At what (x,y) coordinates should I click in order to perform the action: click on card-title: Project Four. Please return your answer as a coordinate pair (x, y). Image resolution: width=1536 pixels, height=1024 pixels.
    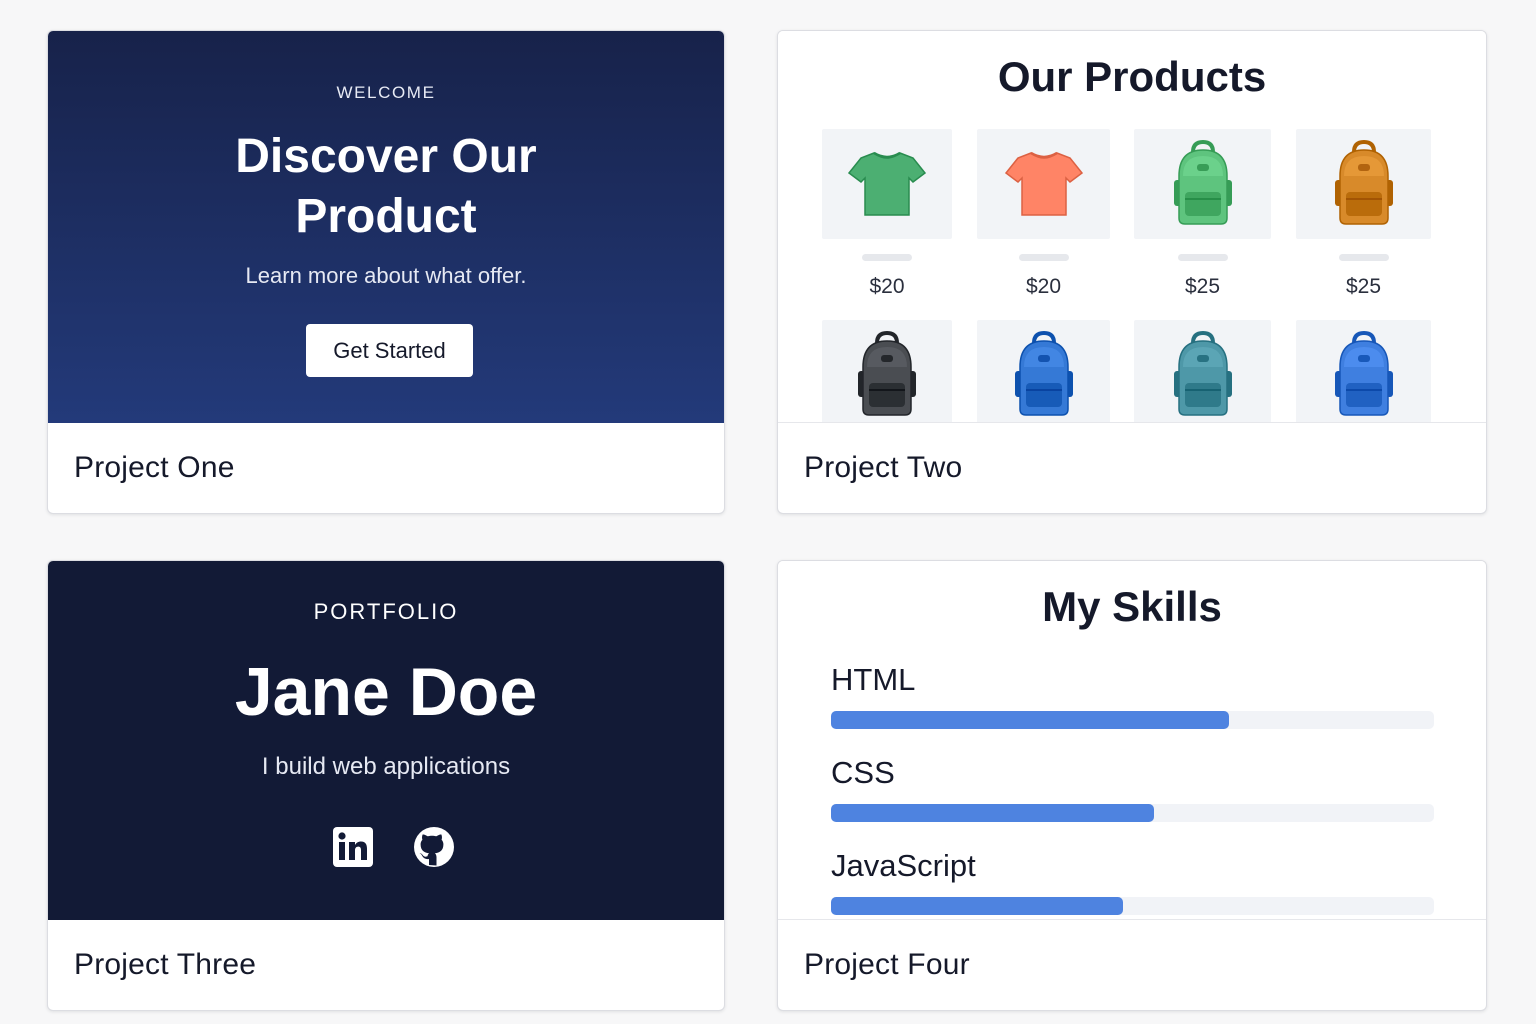
    Looking at the image, I should click on (887, 965).